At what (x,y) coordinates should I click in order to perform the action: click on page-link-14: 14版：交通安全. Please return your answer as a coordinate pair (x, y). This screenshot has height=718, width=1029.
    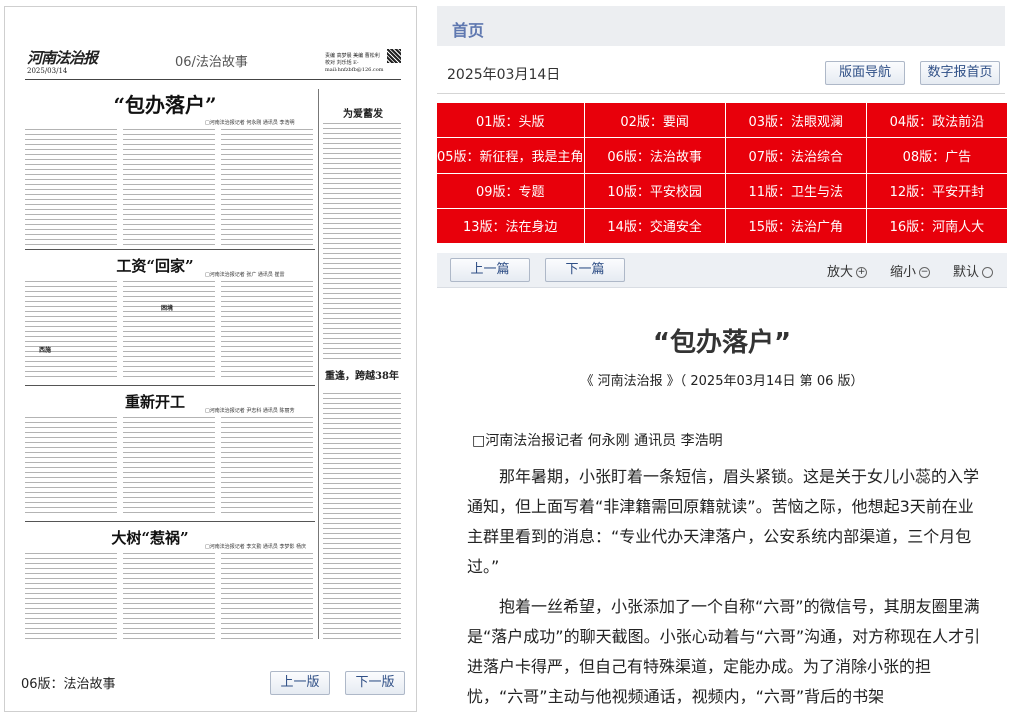
    Looking at the image, I should click on (654, 225).